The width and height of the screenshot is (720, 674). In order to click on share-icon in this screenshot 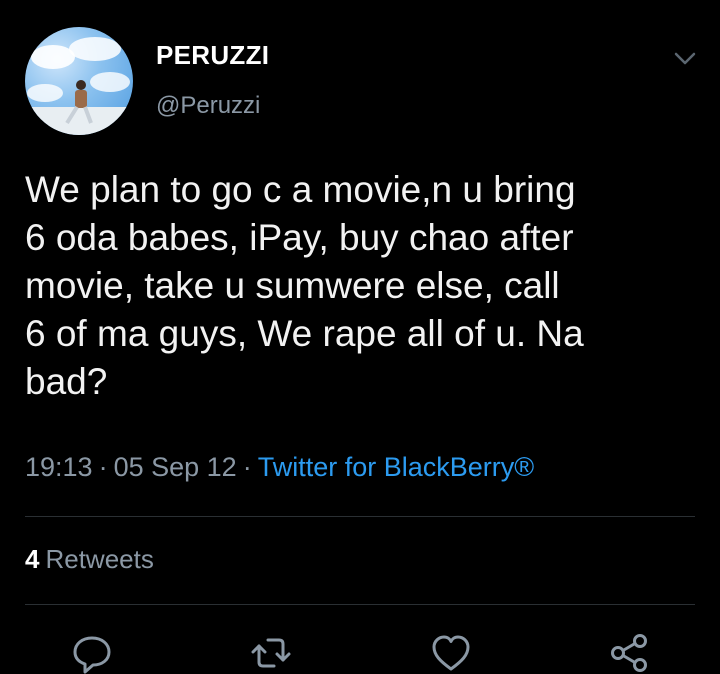, I will do `click(629, 653)`.